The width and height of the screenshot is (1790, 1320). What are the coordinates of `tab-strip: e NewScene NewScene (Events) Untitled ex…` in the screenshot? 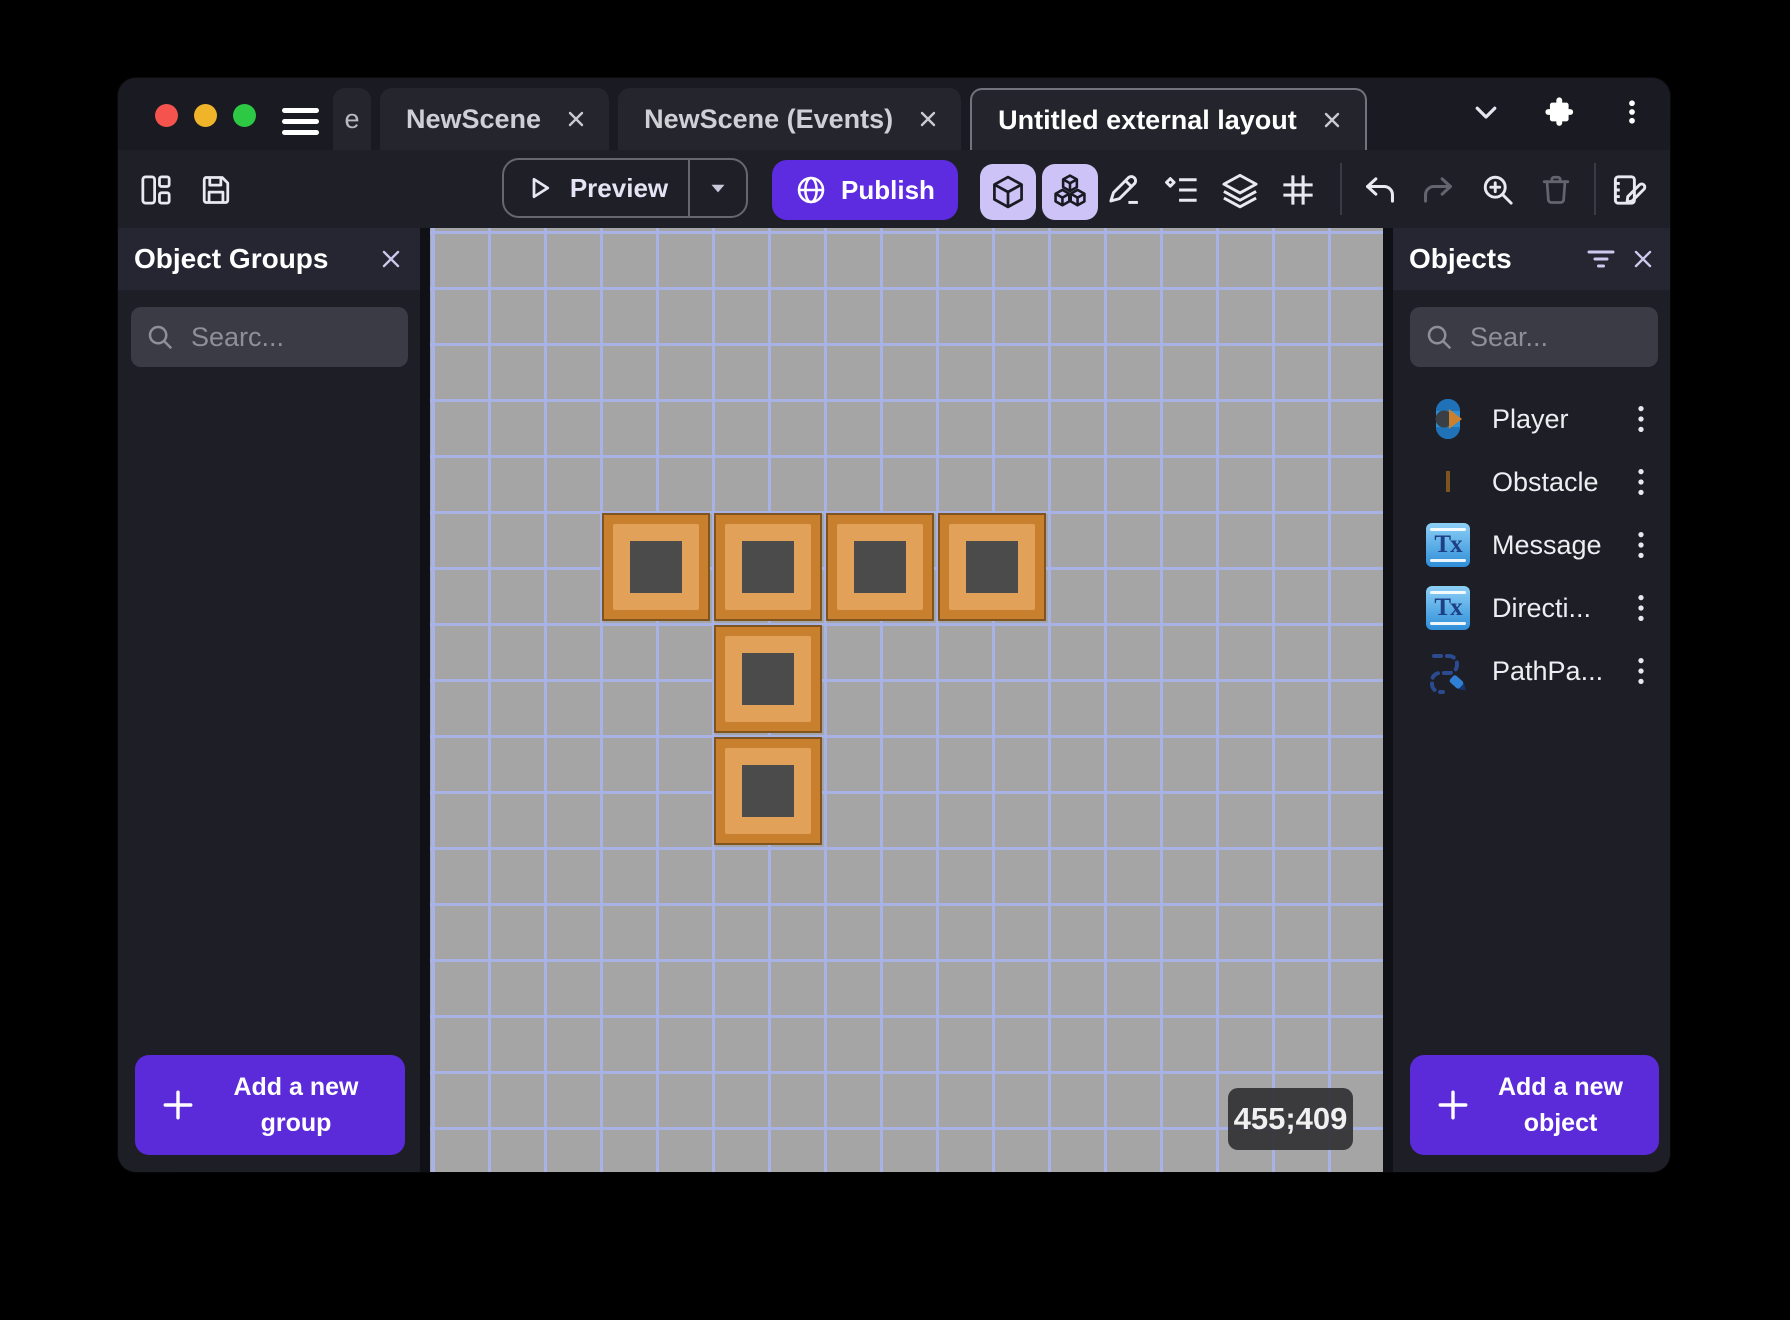 It's located at (875, 119).